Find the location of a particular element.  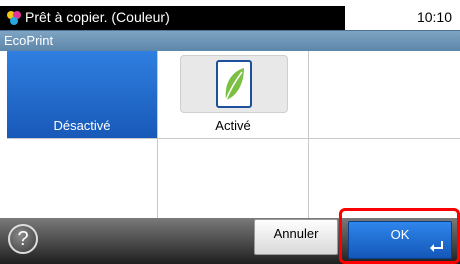

status-bar: Prêt à copier. (Couleur) 10:10 is located at coordinates (230, 15).